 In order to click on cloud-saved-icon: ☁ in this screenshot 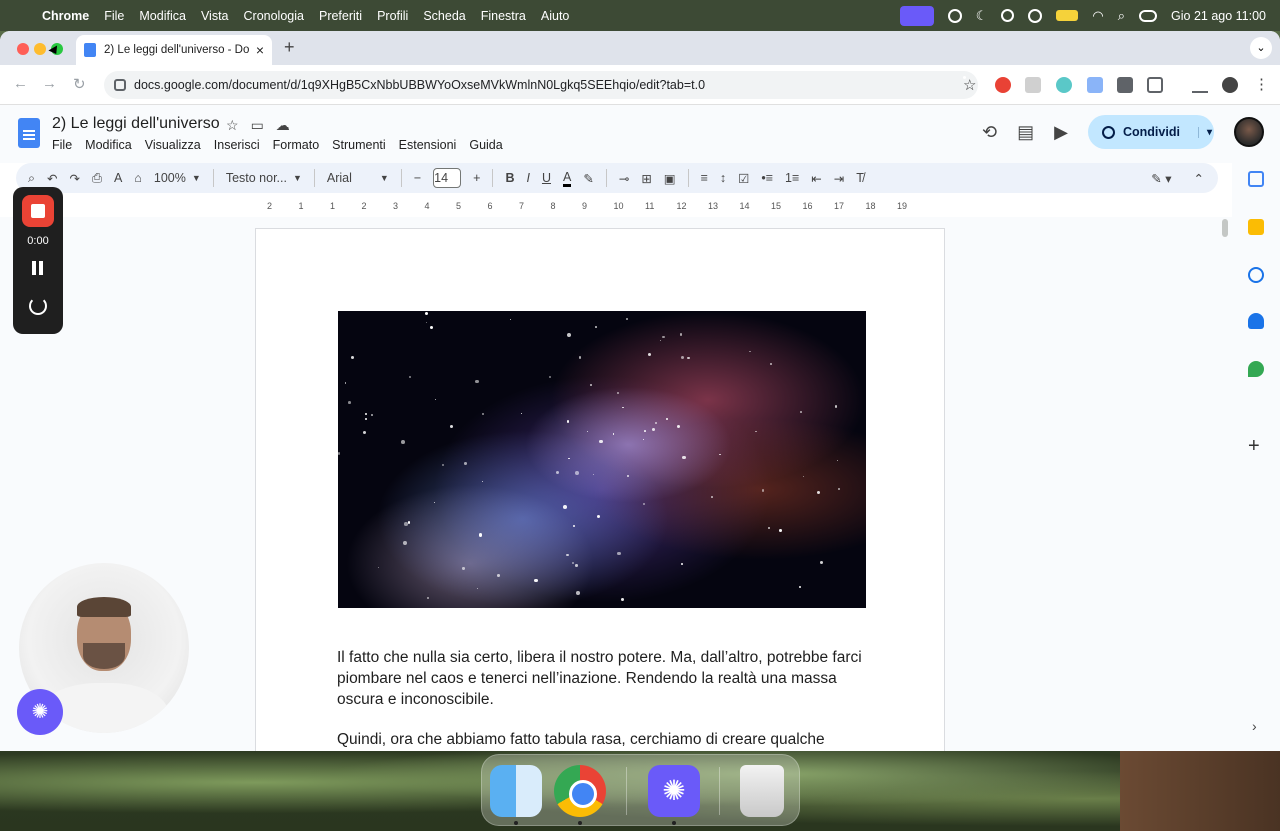, I will do `click(283, 125)`.